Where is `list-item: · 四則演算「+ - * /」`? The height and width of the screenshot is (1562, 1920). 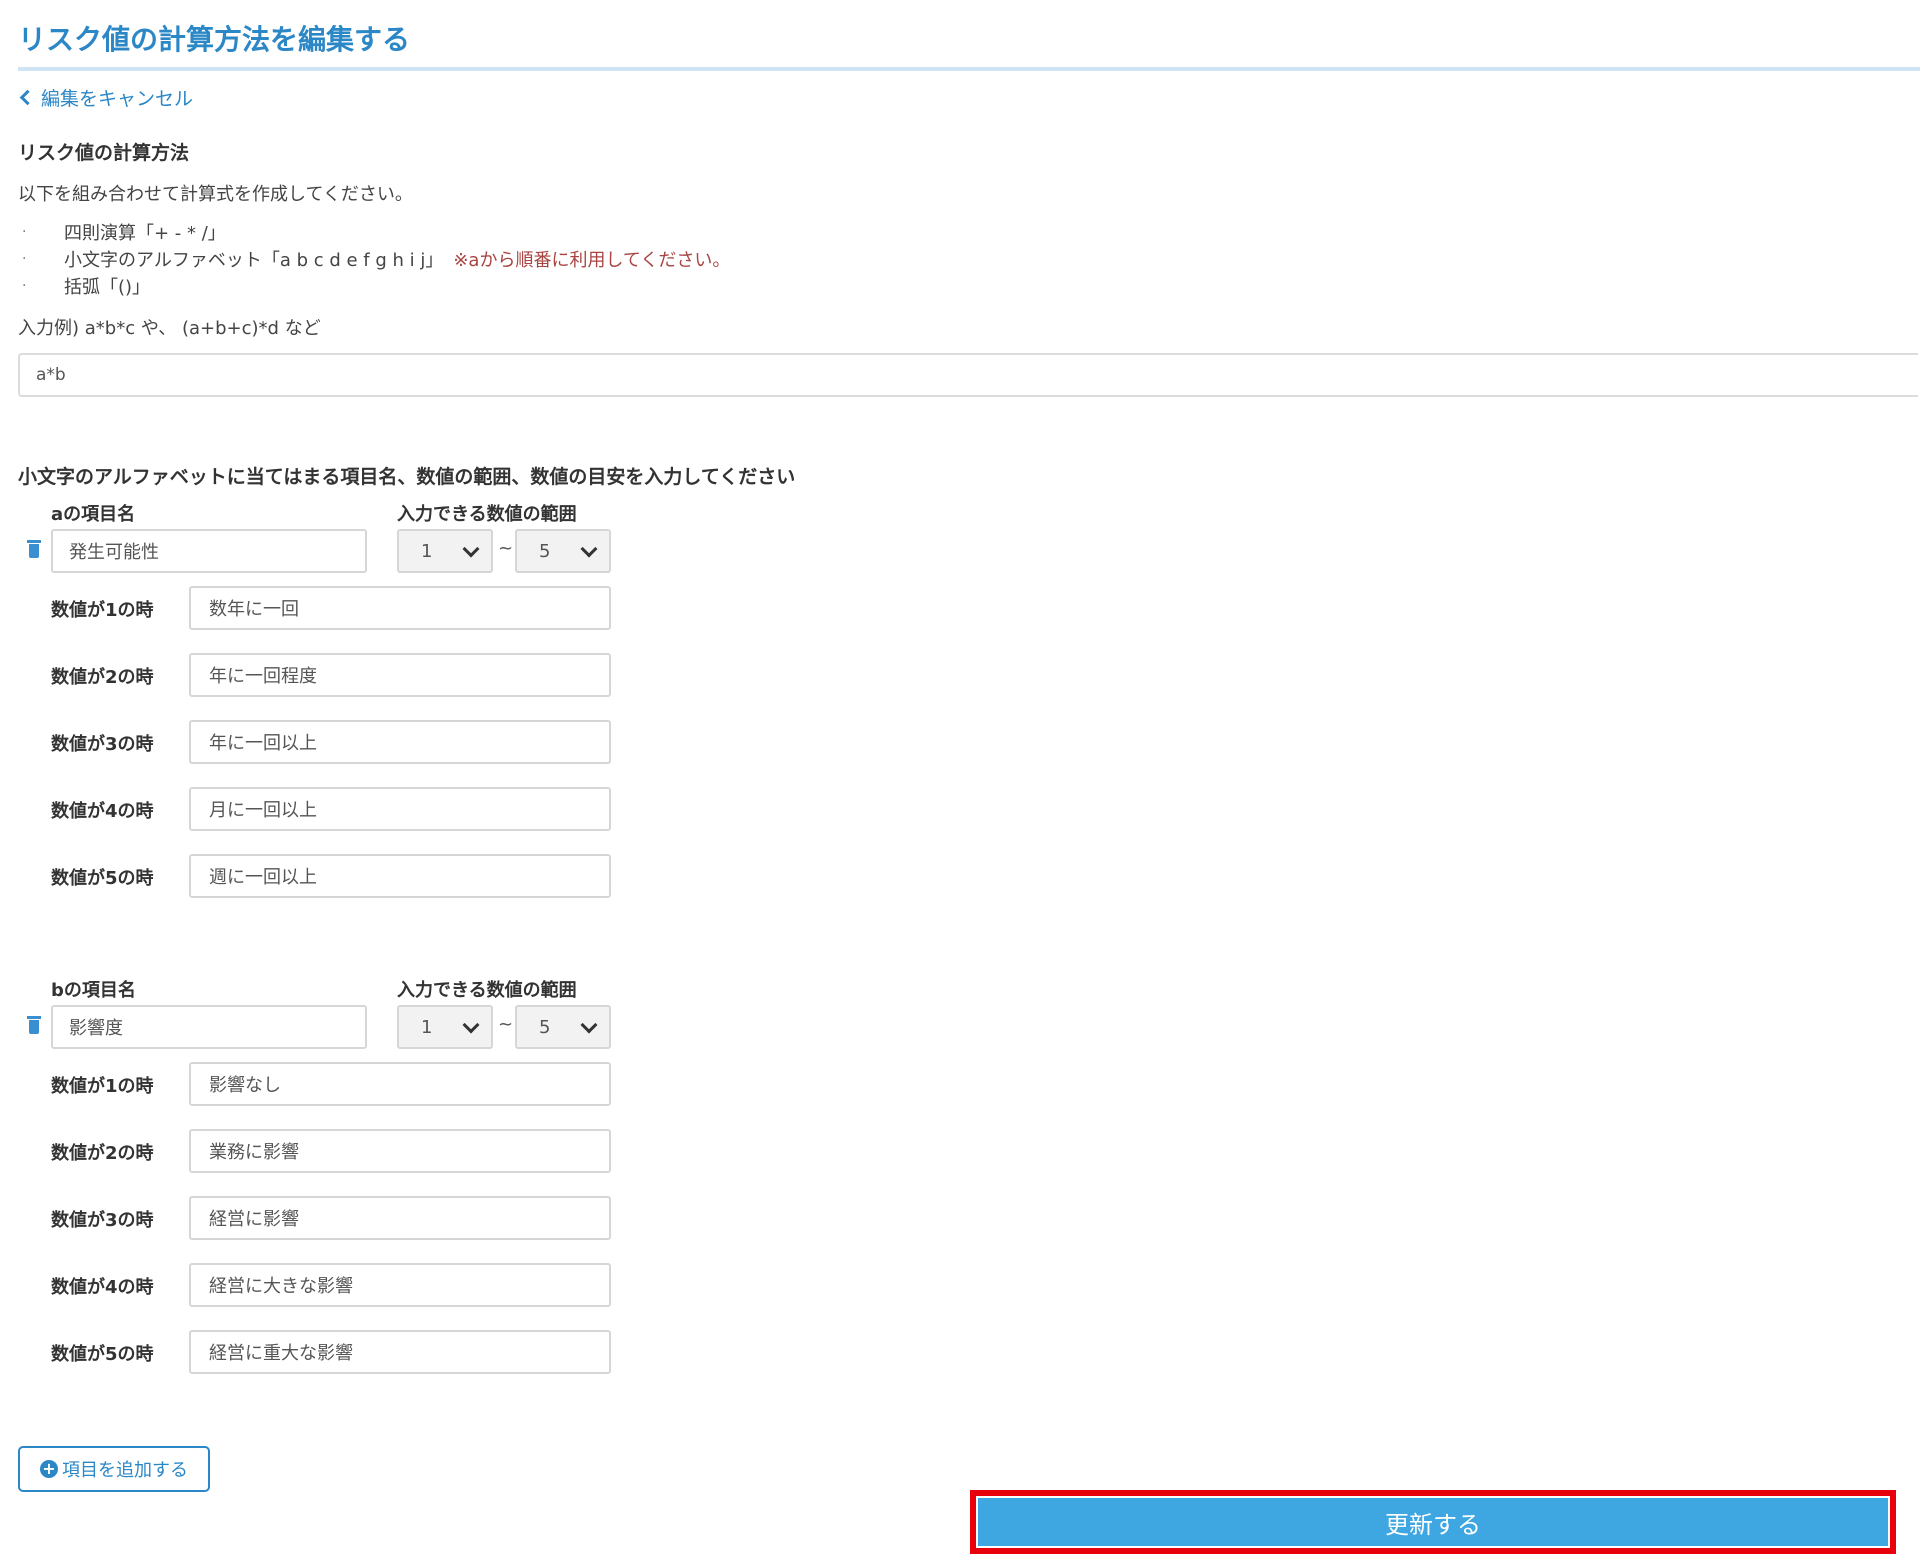
list-item: · 四則演算「+ - * /」 is located at coordinates (376, 231).